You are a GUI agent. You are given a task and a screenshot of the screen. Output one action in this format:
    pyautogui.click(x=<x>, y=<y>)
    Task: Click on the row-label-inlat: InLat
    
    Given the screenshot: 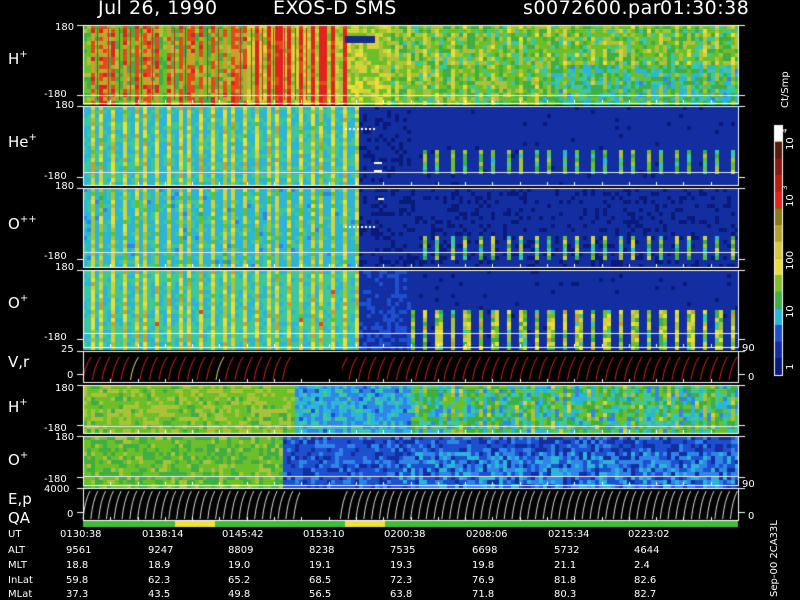 What is the action you would take?
    pyautogui.click(x=20, y=580)
    